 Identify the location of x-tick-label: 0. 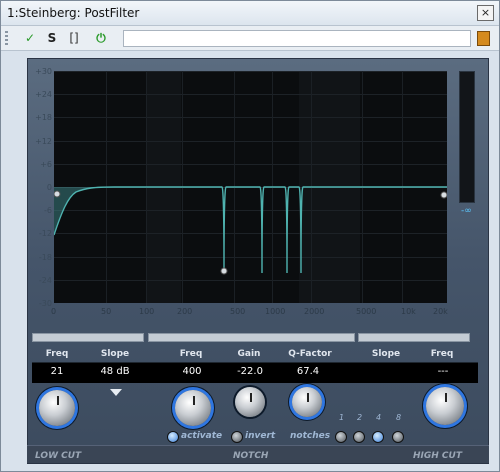
(54, 311).